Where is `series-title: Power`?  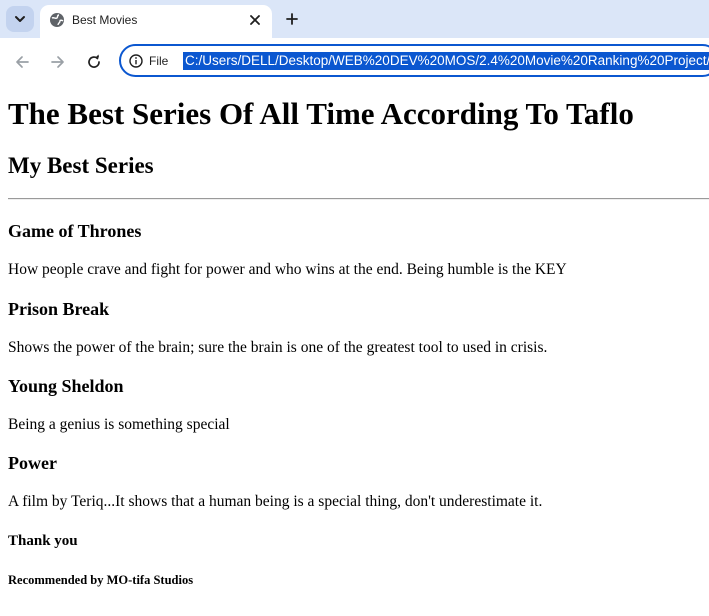 series-title: Power is located at coordinates (32, 463).